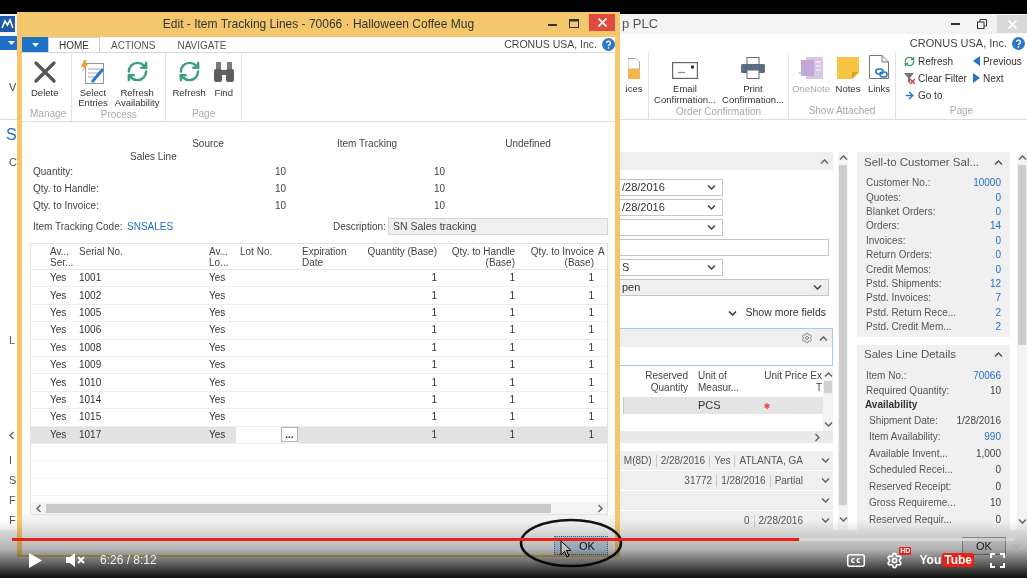  I want to click on ribbon-button: Previous, so click(997, 61).